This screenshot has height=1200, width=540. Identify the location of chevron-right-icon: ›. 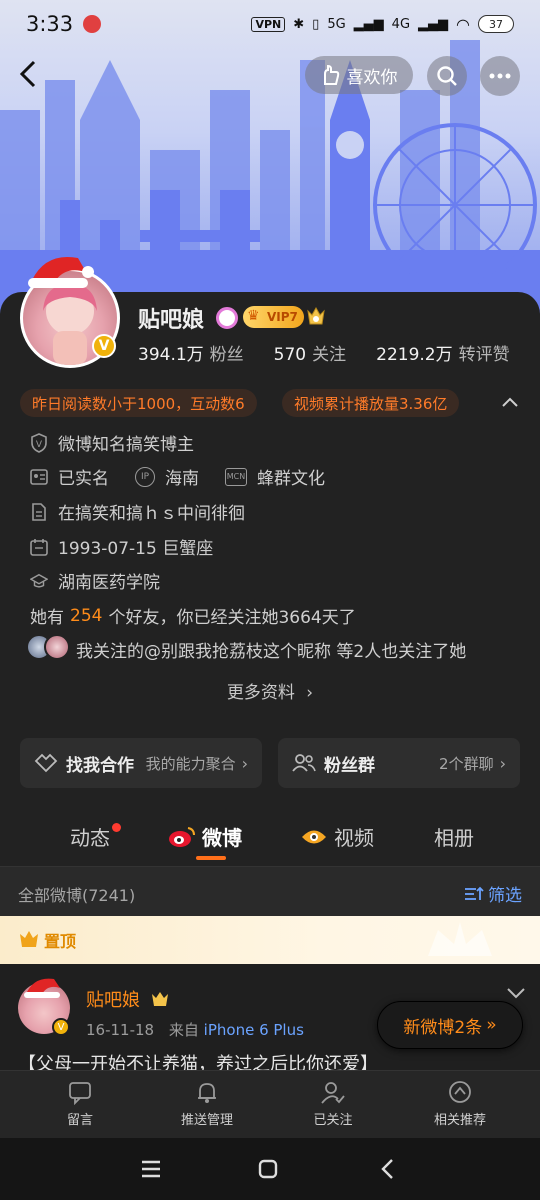
(502, 763).